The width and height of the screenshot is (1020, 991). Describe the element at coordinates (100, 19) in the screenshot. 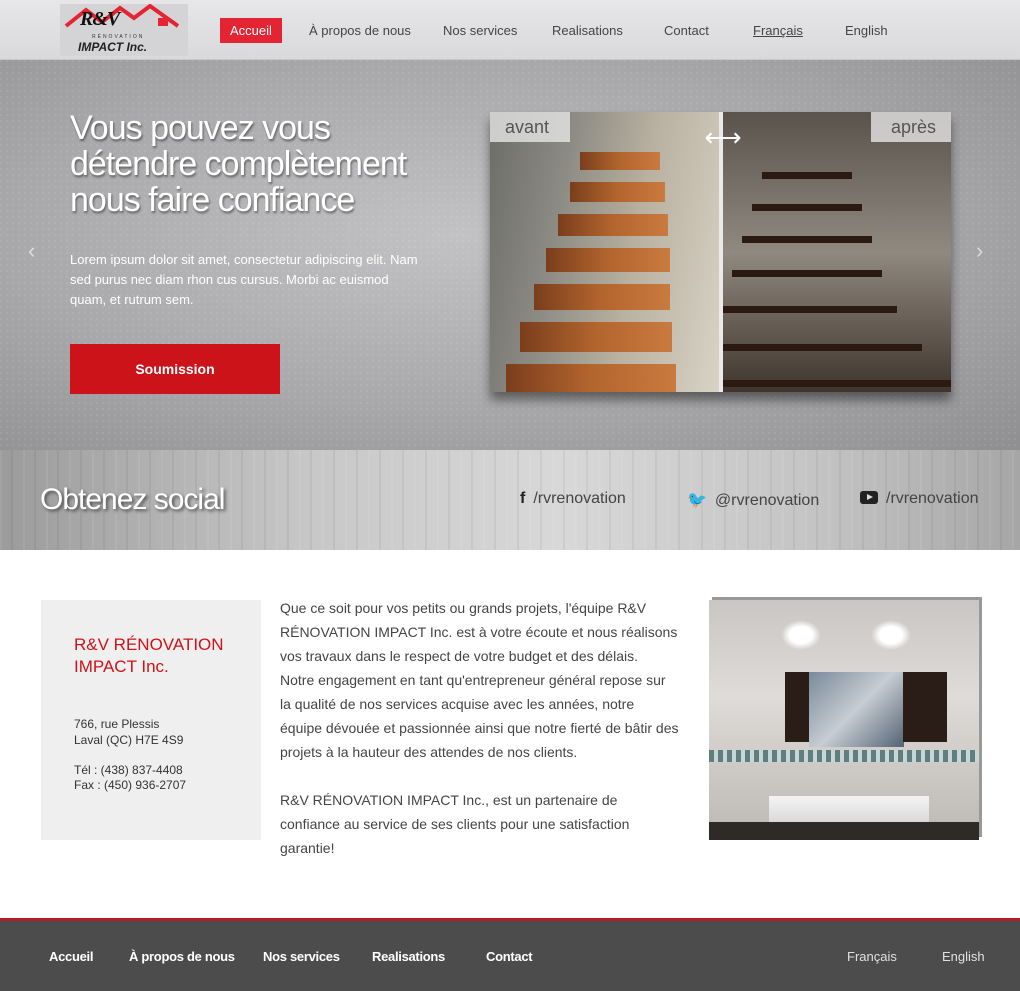

I see `logo-brand: R&V` at that location.